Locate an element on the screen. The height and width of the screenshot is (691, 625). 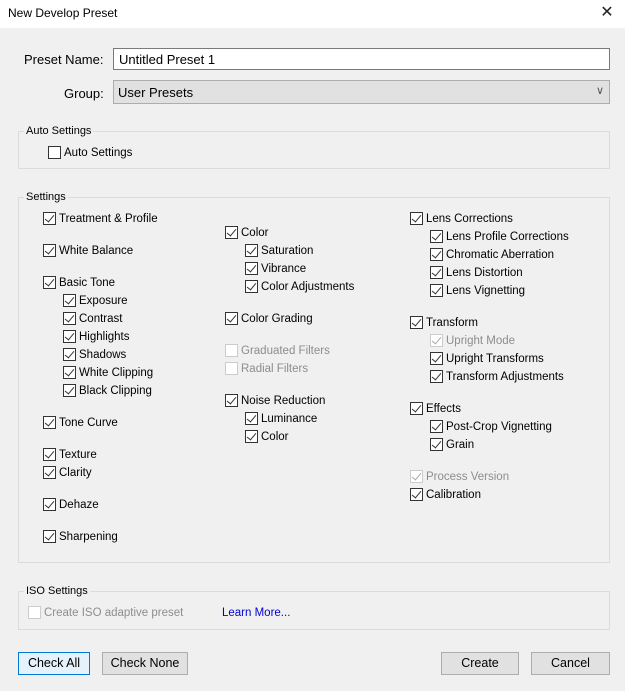
checkbox-label: Lens Profile Corrections is located at coordinates (507, 236).